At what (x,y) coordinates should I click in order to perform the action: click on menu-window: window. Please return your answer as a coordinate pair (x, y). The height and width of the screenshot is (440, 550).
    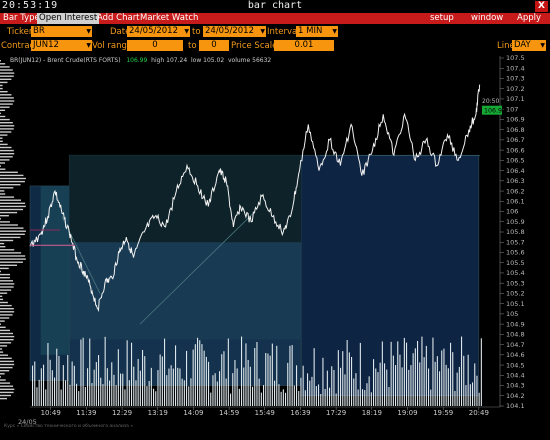
    Looking at the image, I should click on (487, 18).